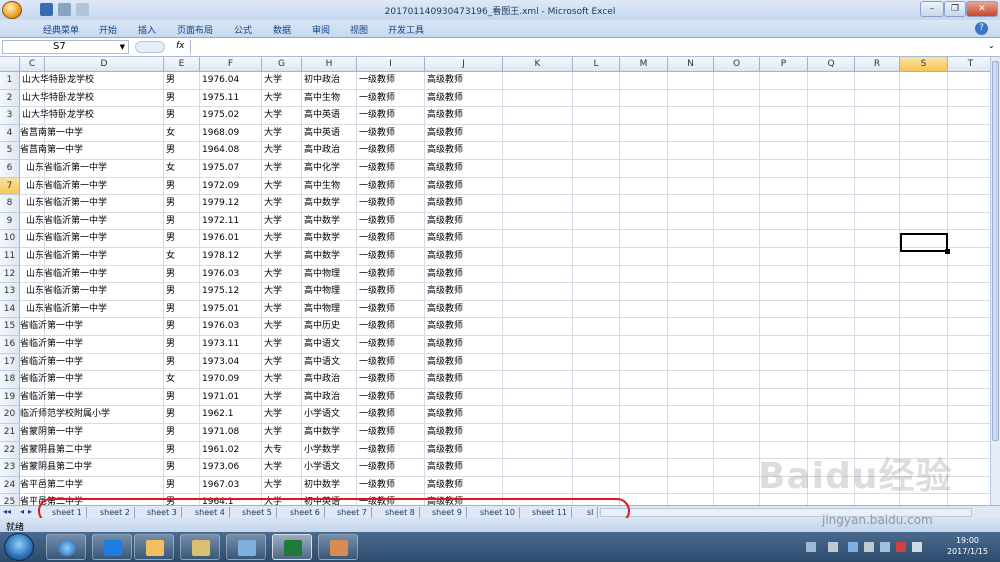  I want to click on cell-i23: 一级教师, so click(391, 467).